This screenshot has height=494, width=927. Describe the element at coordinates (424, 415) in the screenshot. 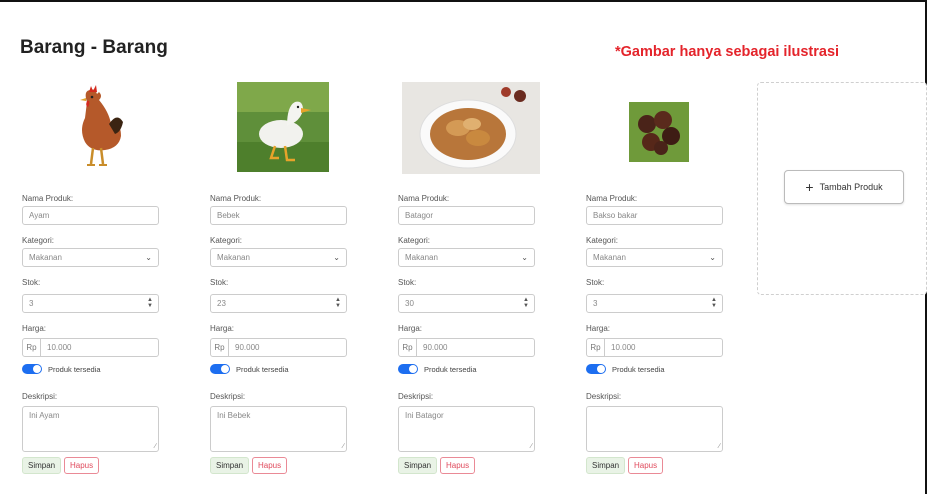

I see `description-value: Ini Batagor` at that location.